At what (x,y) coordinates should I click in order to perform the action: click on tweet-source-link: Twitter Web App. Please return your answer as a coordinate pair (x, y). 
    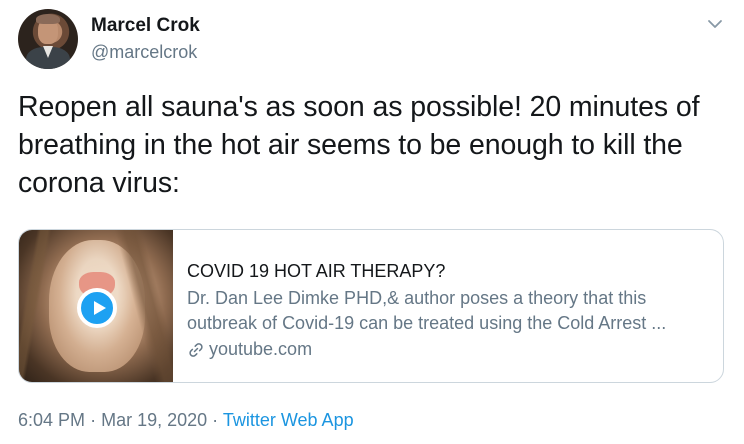
    Looking at the image, I should click on (288, 420).